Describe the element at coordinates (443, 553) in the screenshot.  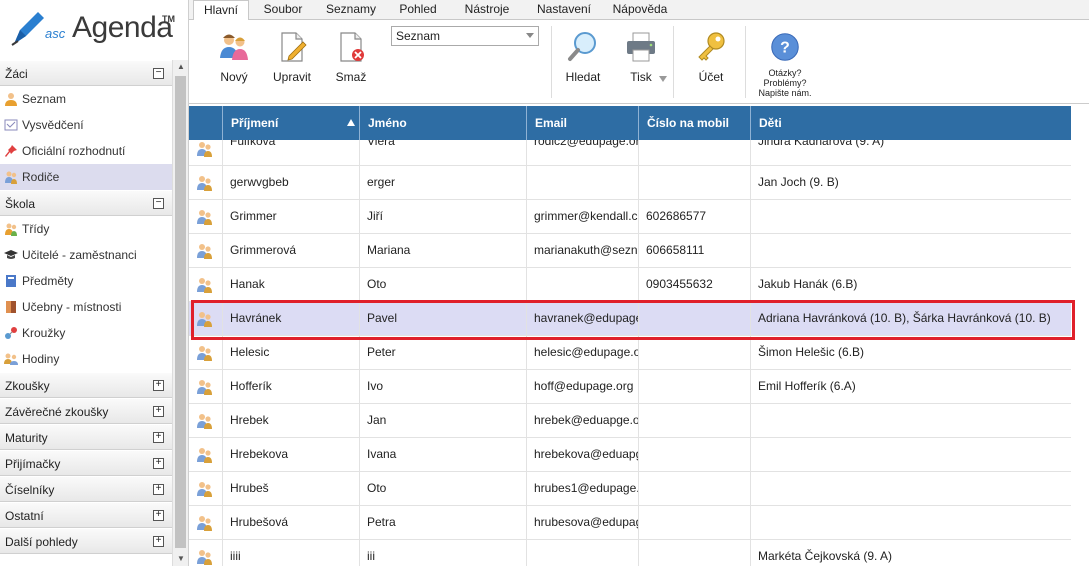
I see `cell-name: iii` at that location.